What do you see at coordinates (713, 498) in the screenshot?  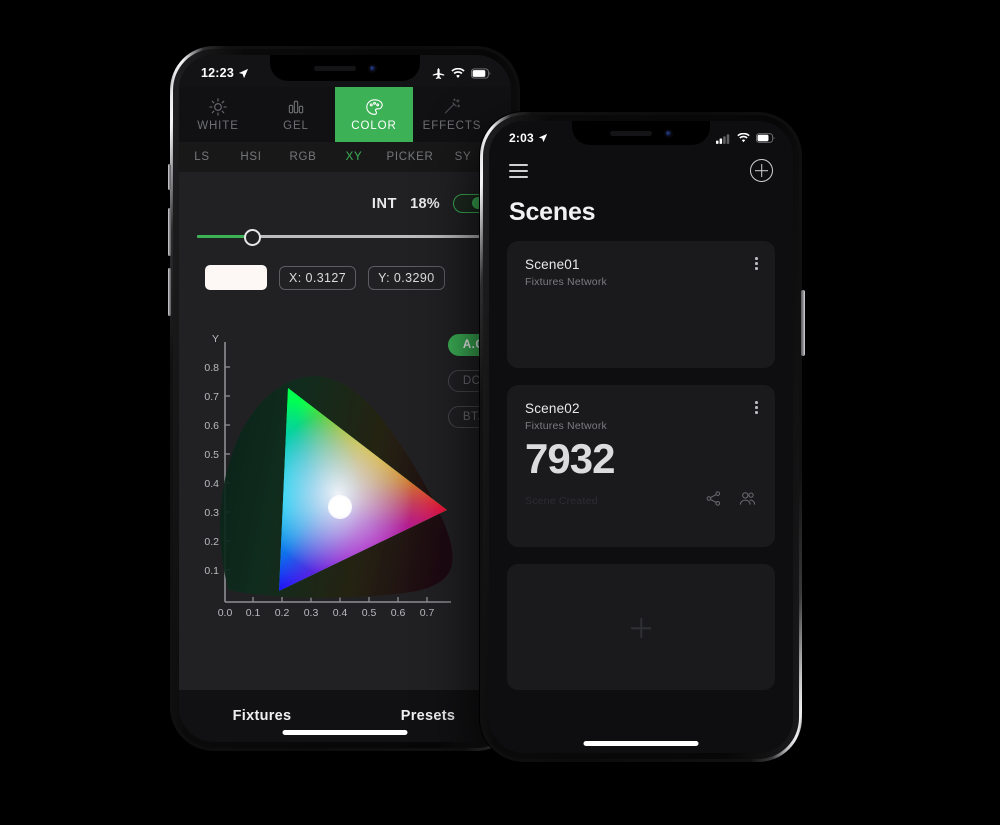 I see `share-icon` at bounding box center [713, 498].